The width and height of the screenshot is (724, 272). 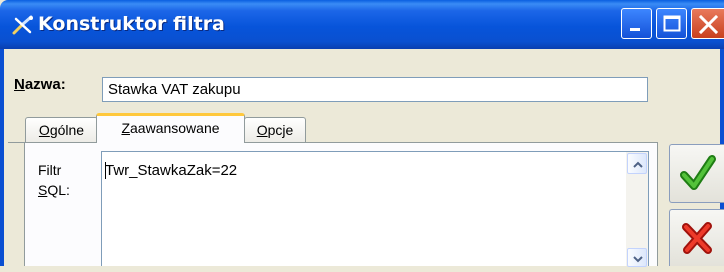 I want to click on close-icon, so click(x=708, y=24).